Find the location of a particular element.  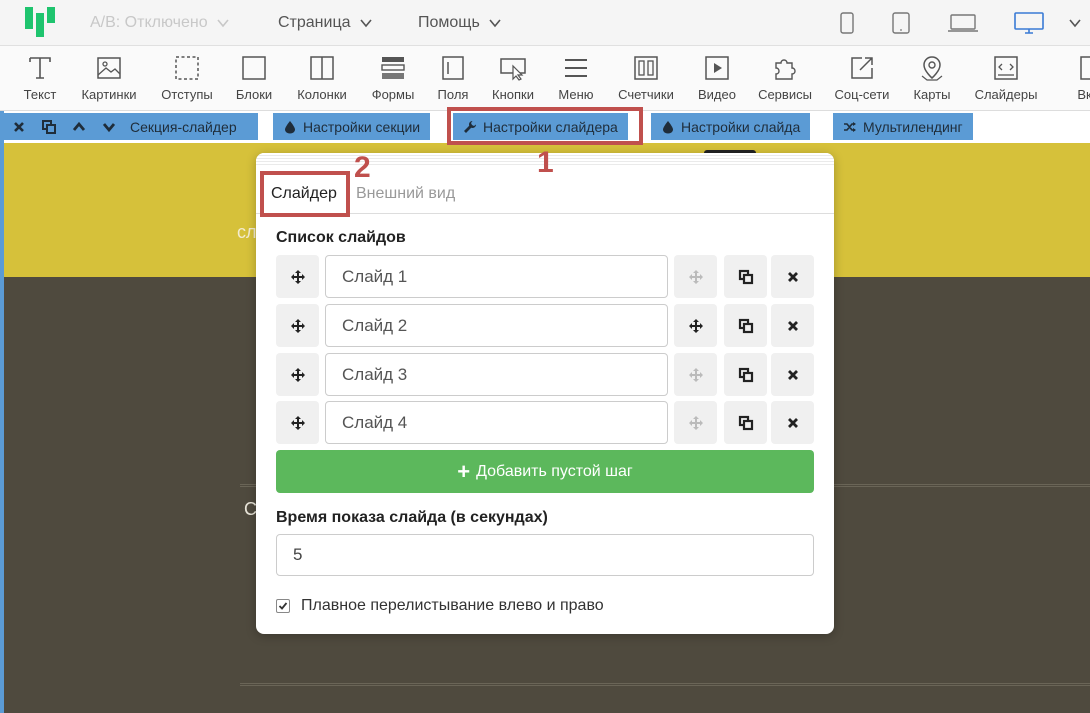

shuffle-icon is located at coordinates (850, 126).